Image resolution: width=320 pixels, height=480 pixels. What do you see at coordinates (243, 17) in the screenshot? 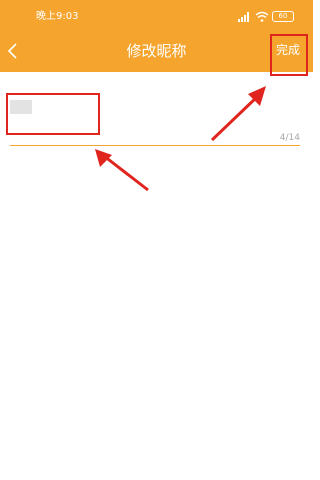
I see `signal-icon` at bounding box center [243, 17].